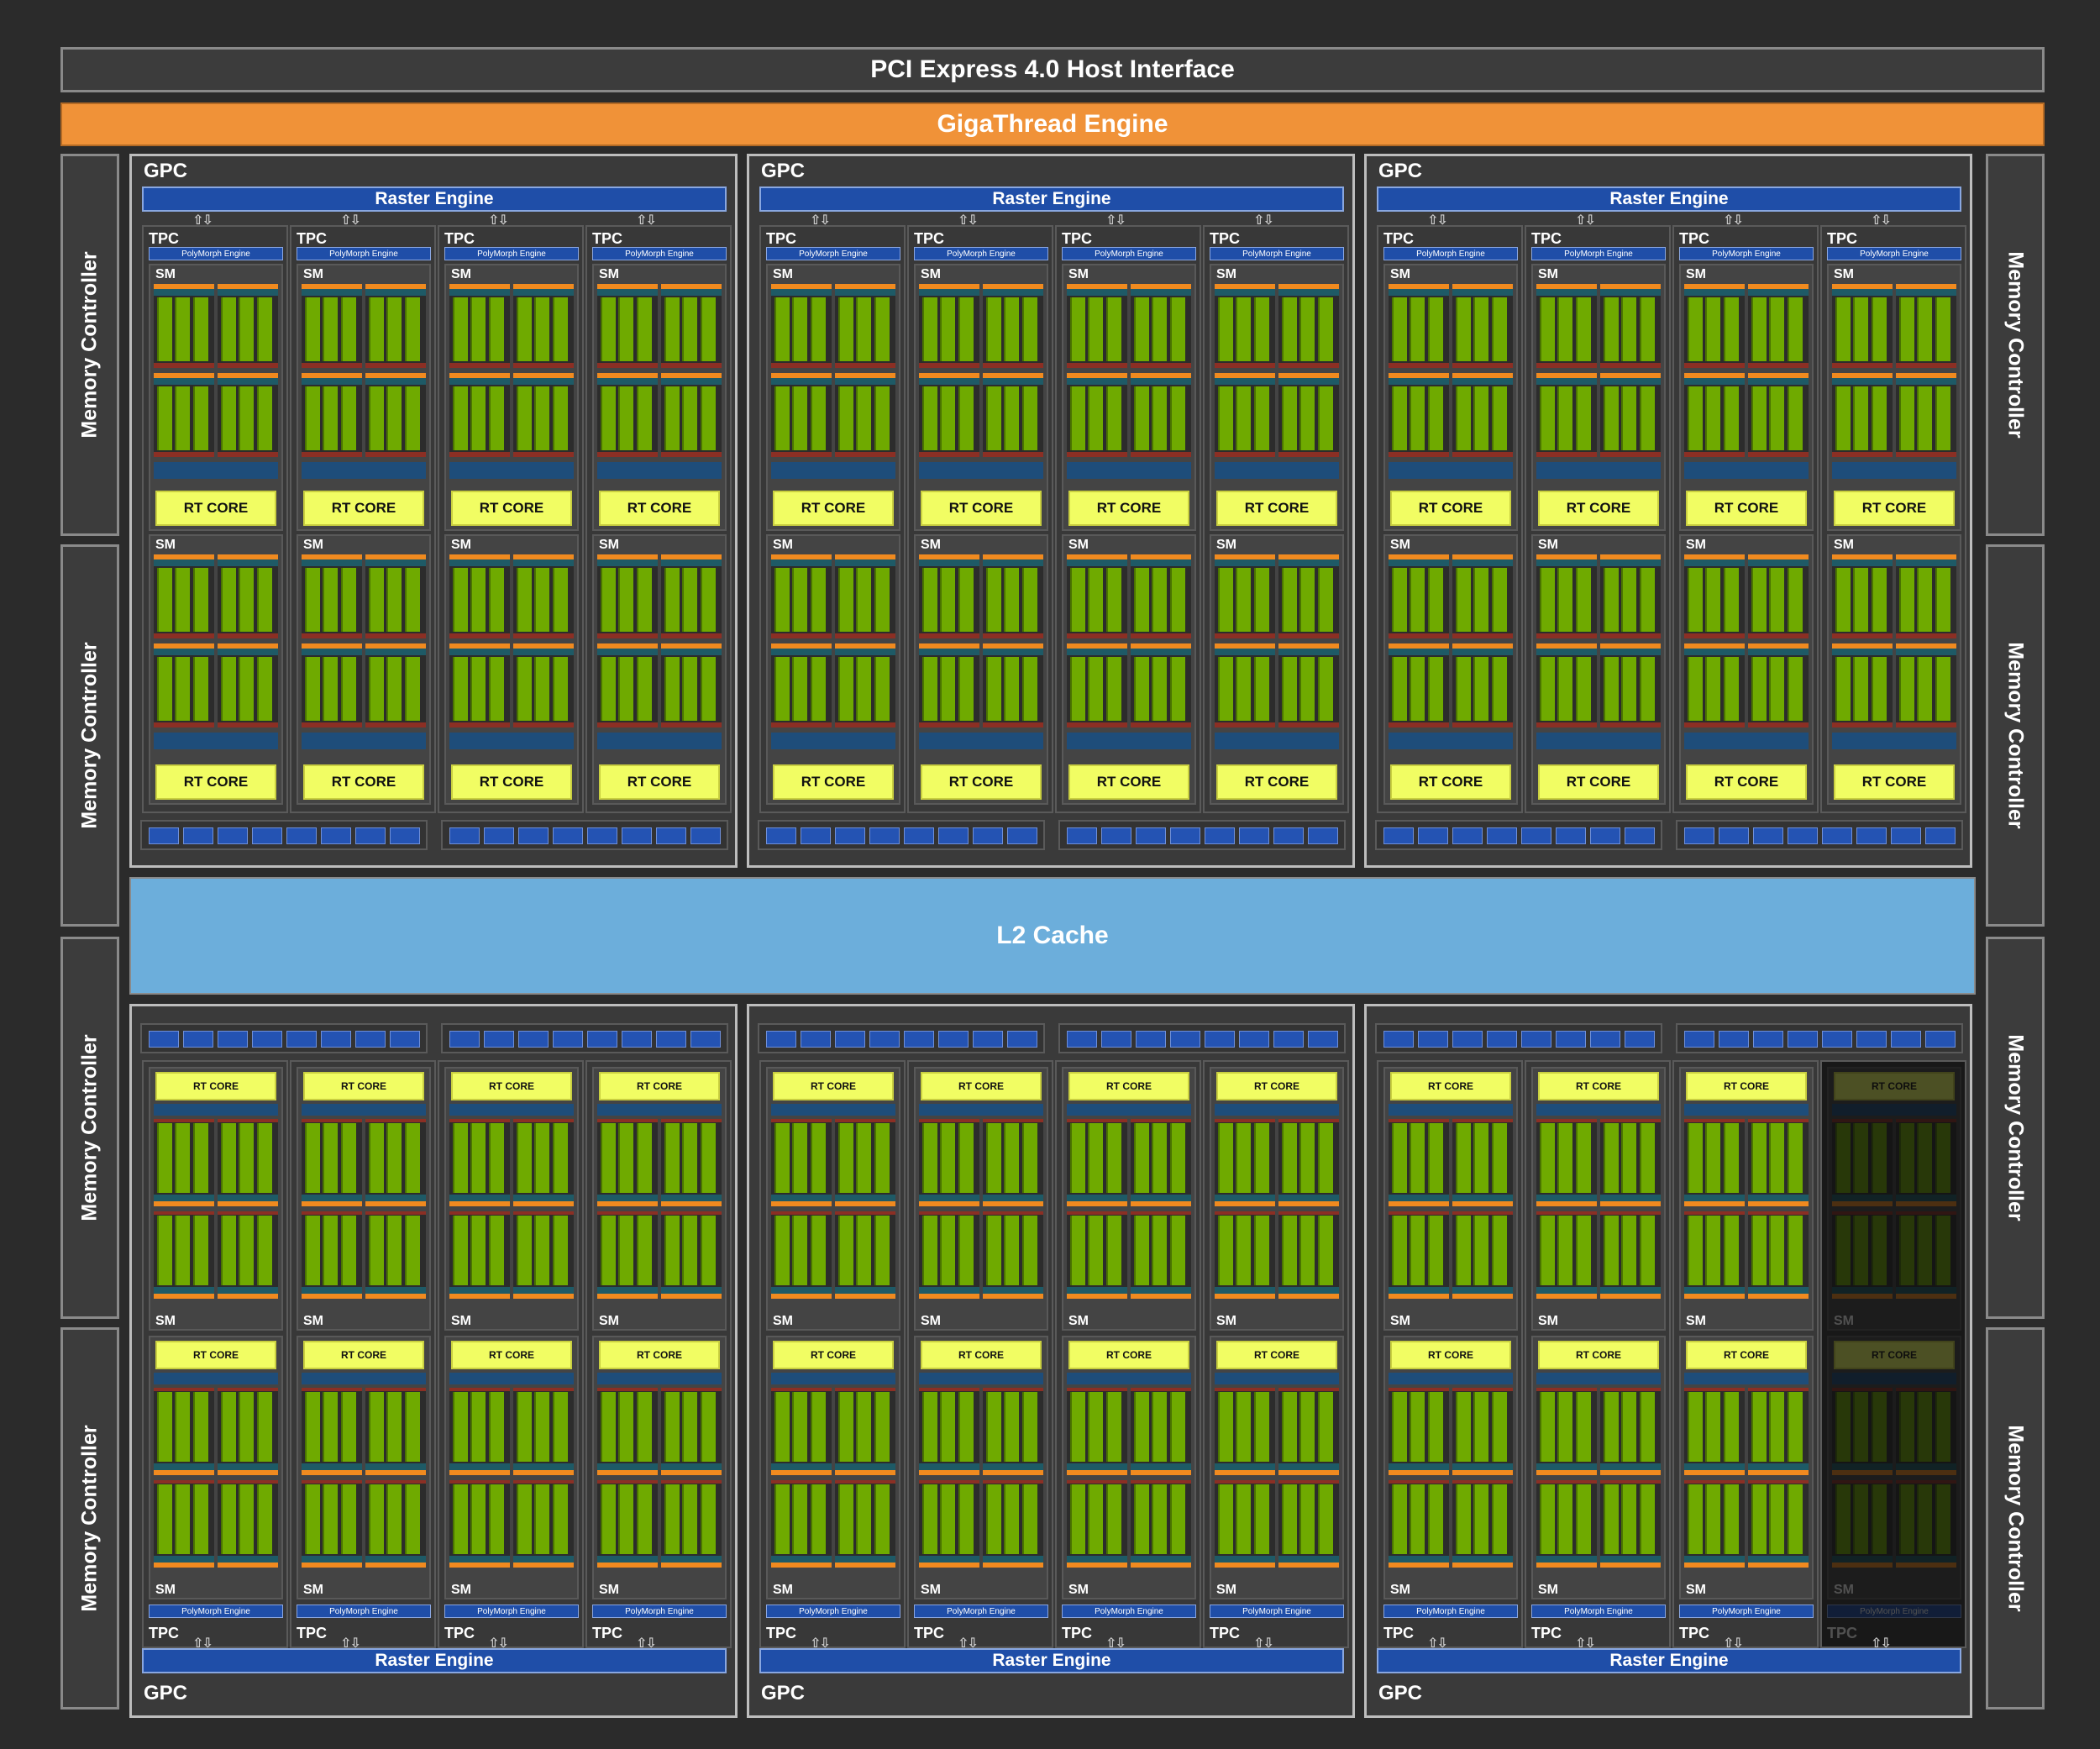 The width and height of the screenshot is (2100, 1749). I want to click on sm: SM RT CORE, so click(1450, 670).